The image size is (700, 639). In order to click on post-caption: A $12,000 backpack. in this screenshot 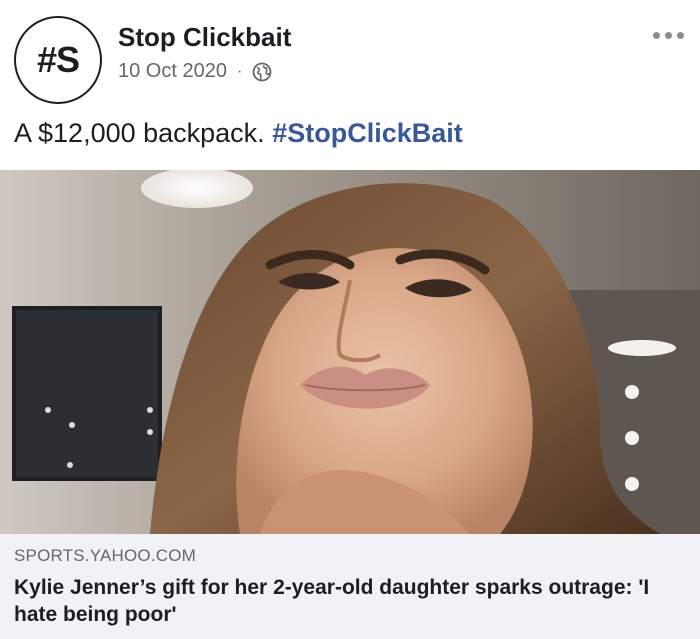, I will do `click(139, 133)`.